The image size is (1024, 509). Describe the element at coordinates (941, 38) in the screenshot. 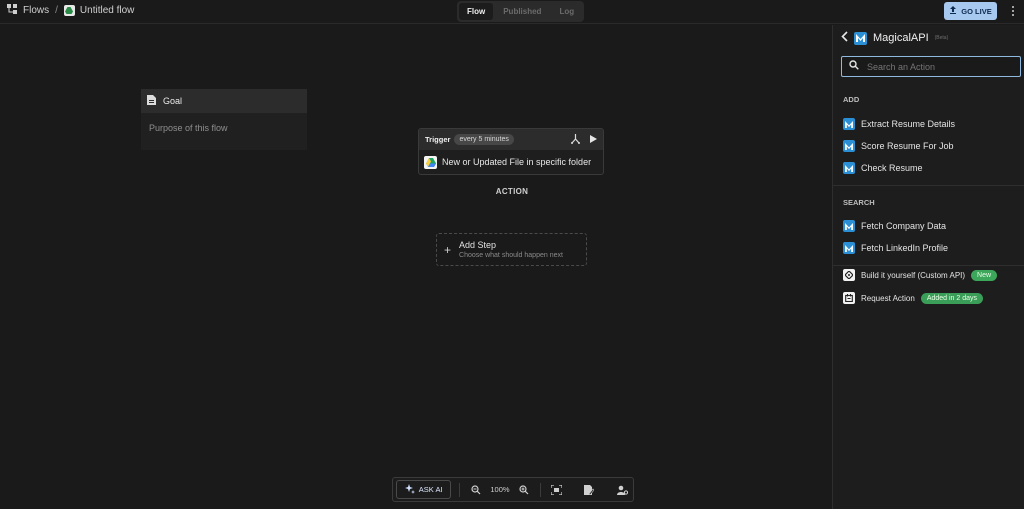

I see `beta-tag: (Beta)` at that location.